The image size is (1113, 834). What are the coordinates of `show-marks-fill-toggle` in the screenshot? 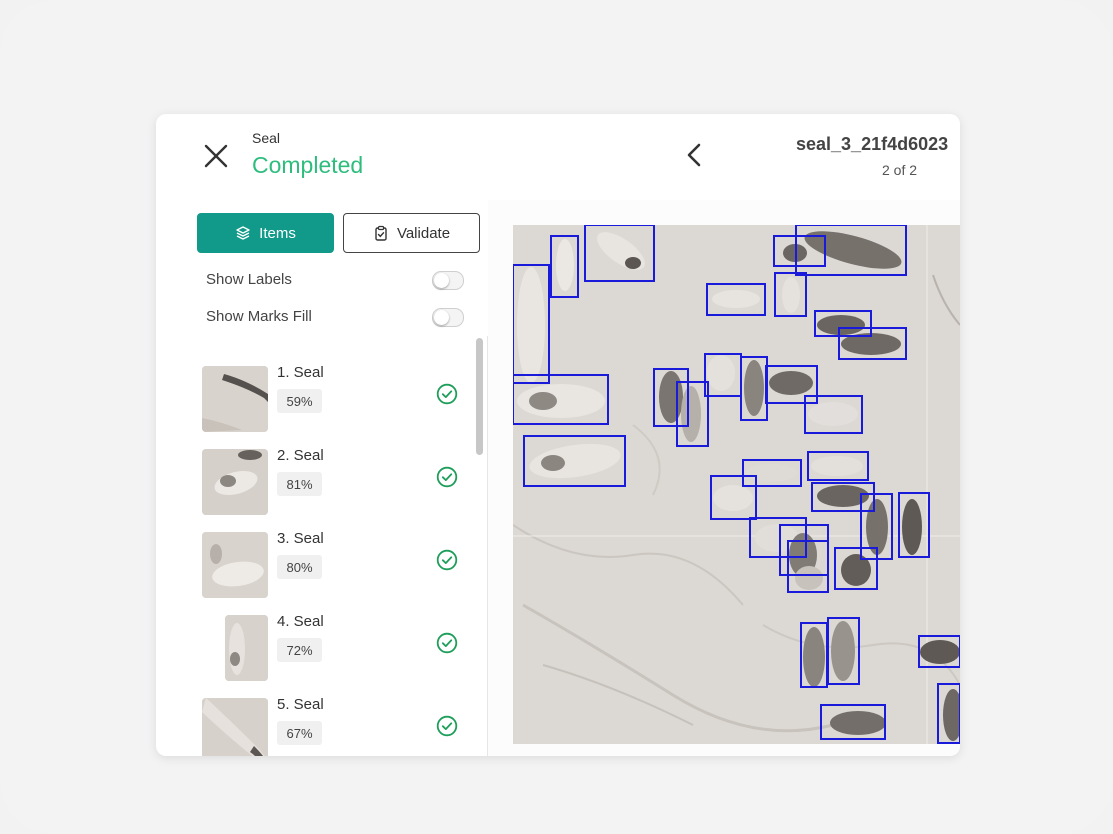 It's located at (448, 317).